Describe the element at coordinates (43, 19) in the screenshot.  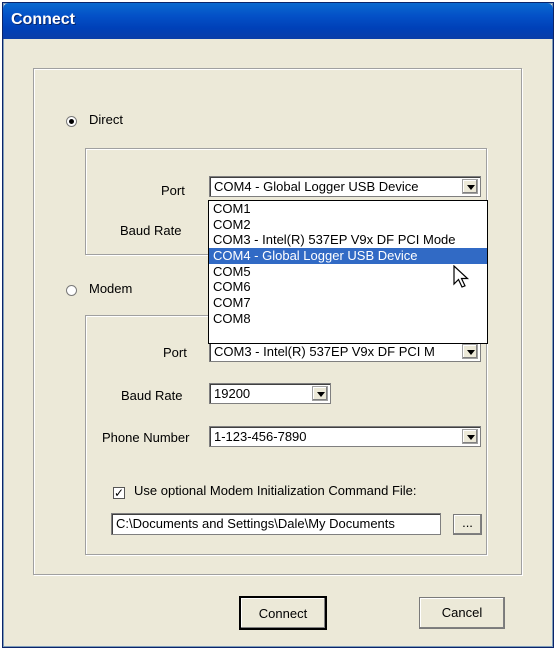
I see `window-title: Connect` at that location.